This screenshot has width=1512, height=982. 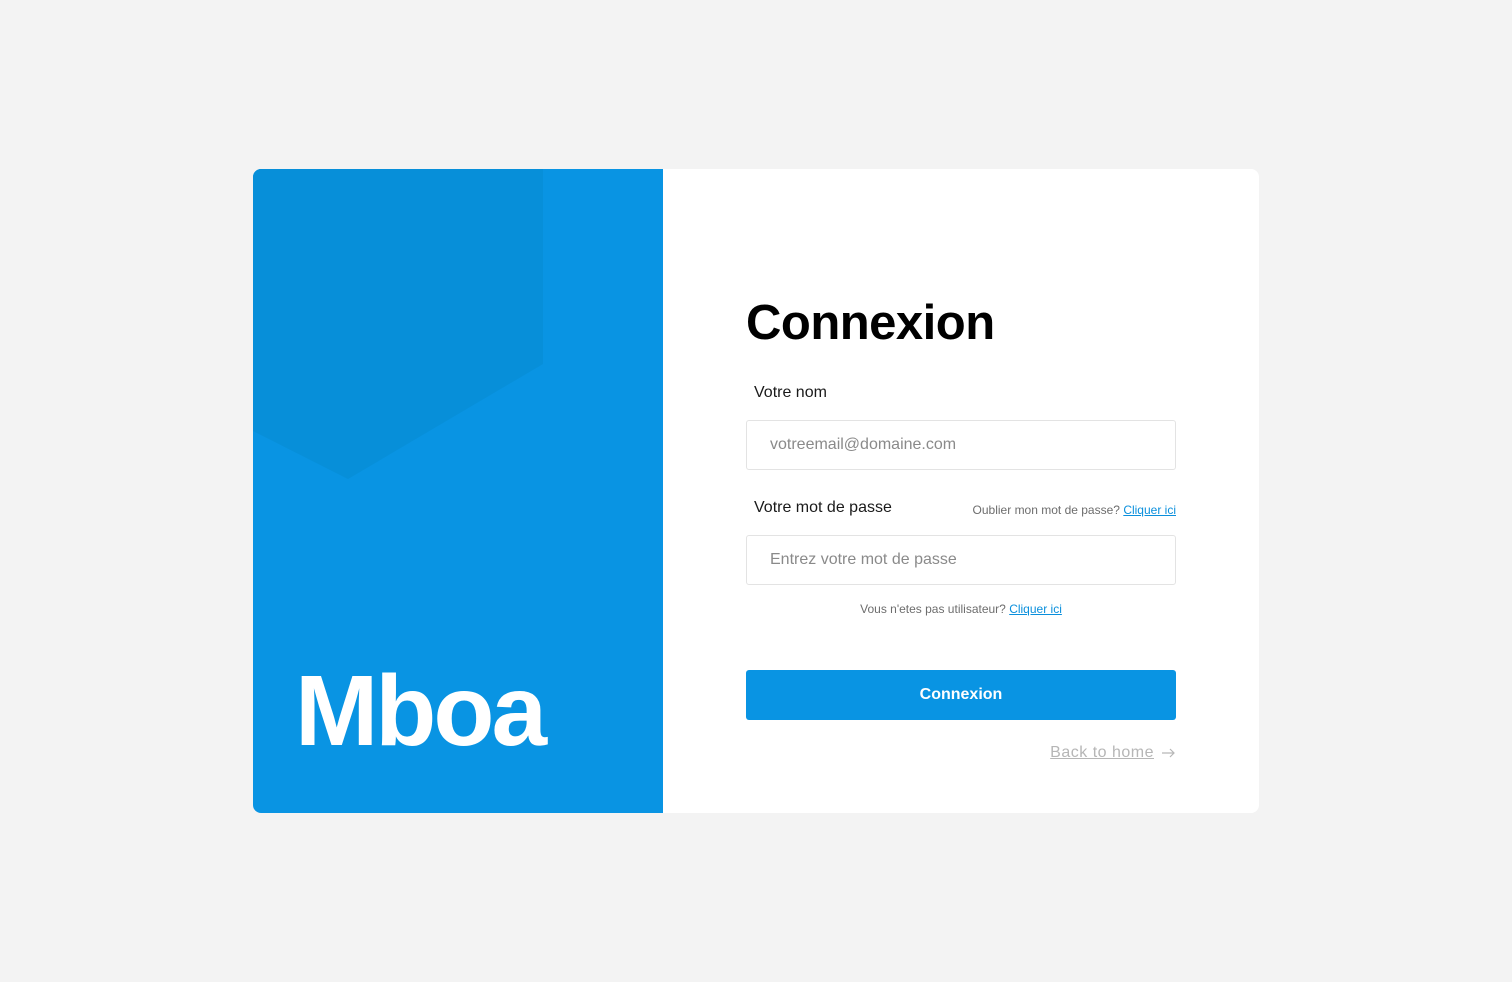 What do you see at coordinates (961, 560) in the screenshot?
I see `password-input` at bounding box center [961, 560].